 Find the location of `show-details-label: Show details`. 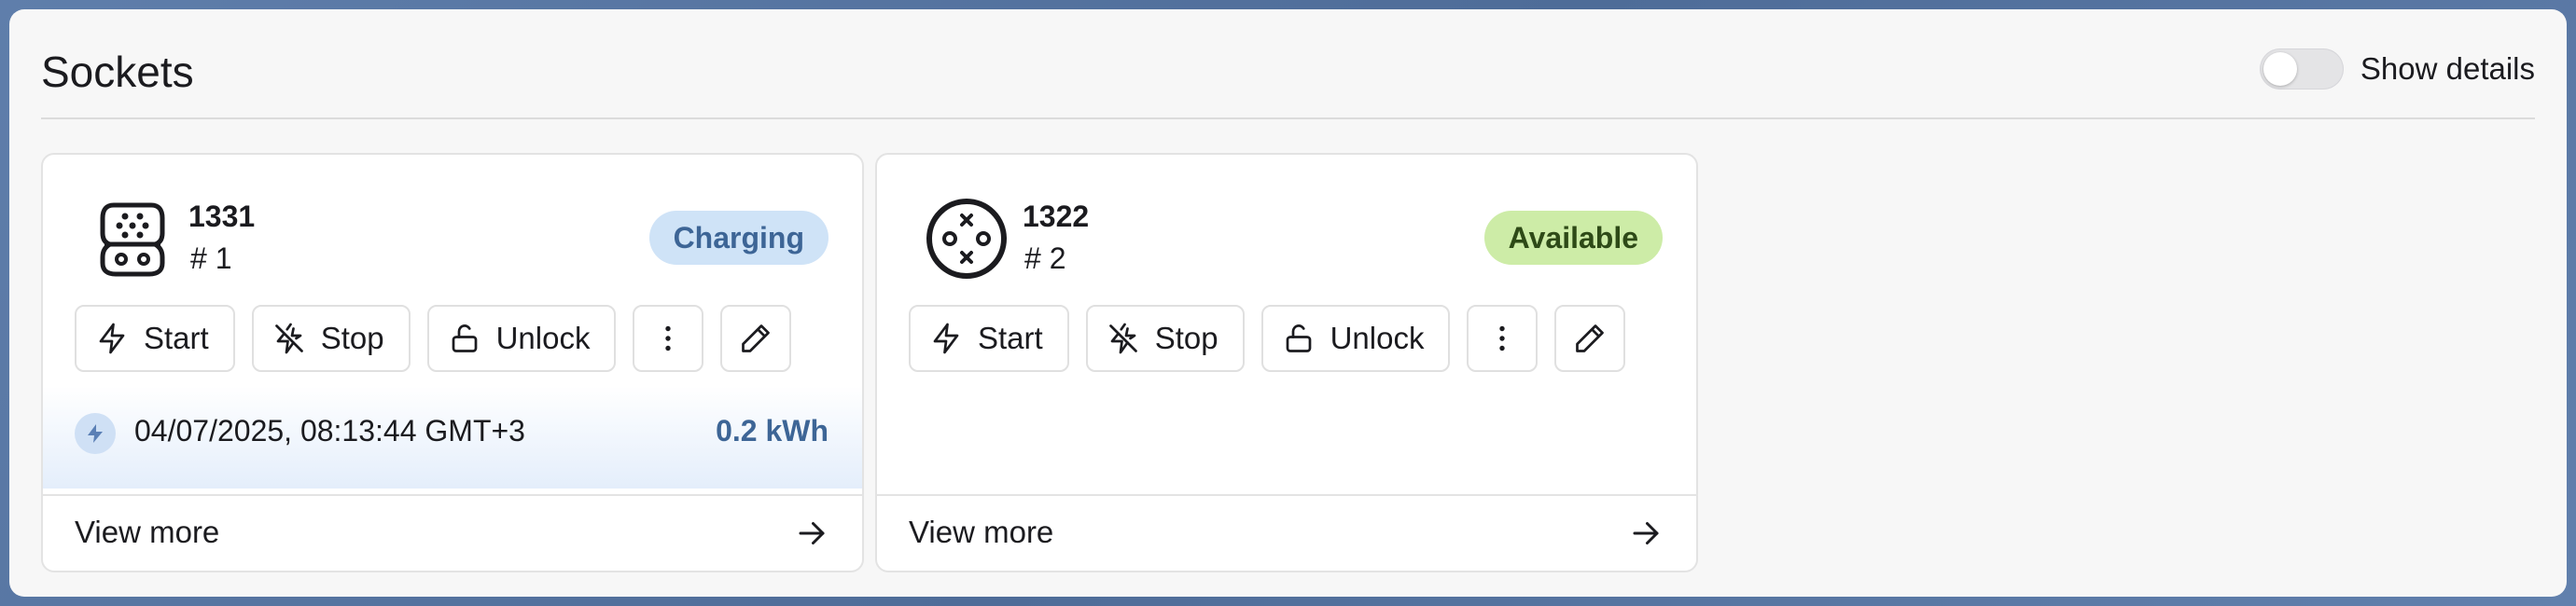

show-details-label: Show details is located at coordinates (2447, 69).